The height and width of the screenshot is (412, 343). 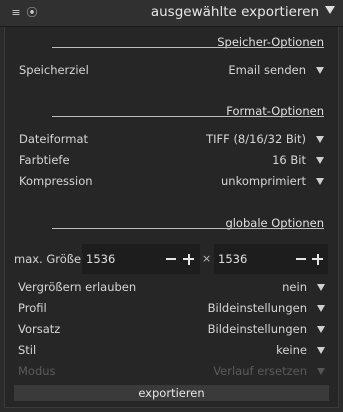 I want to click on style-label: Stil, so click(x=27, y=350).